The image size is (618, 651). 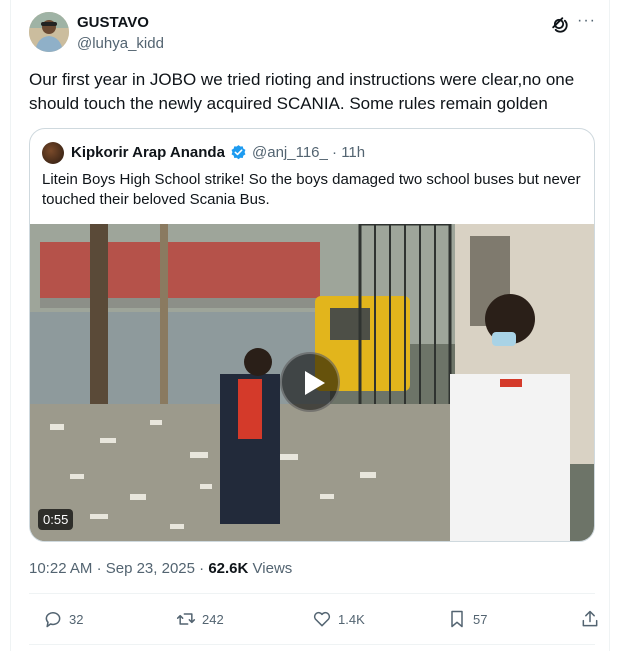 I want to click on repost-count: 242, so click(x=213, y=619).